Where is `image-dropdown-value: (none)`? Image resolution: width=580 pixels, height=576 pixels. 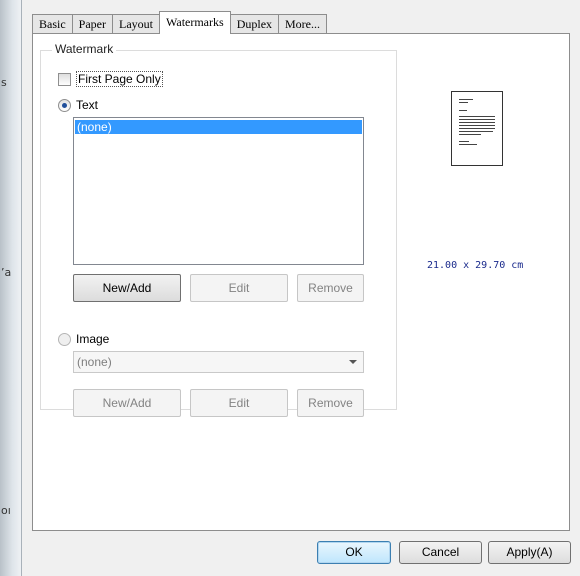 image-dropdown-value: (none) is located at coordinates (94, 362).